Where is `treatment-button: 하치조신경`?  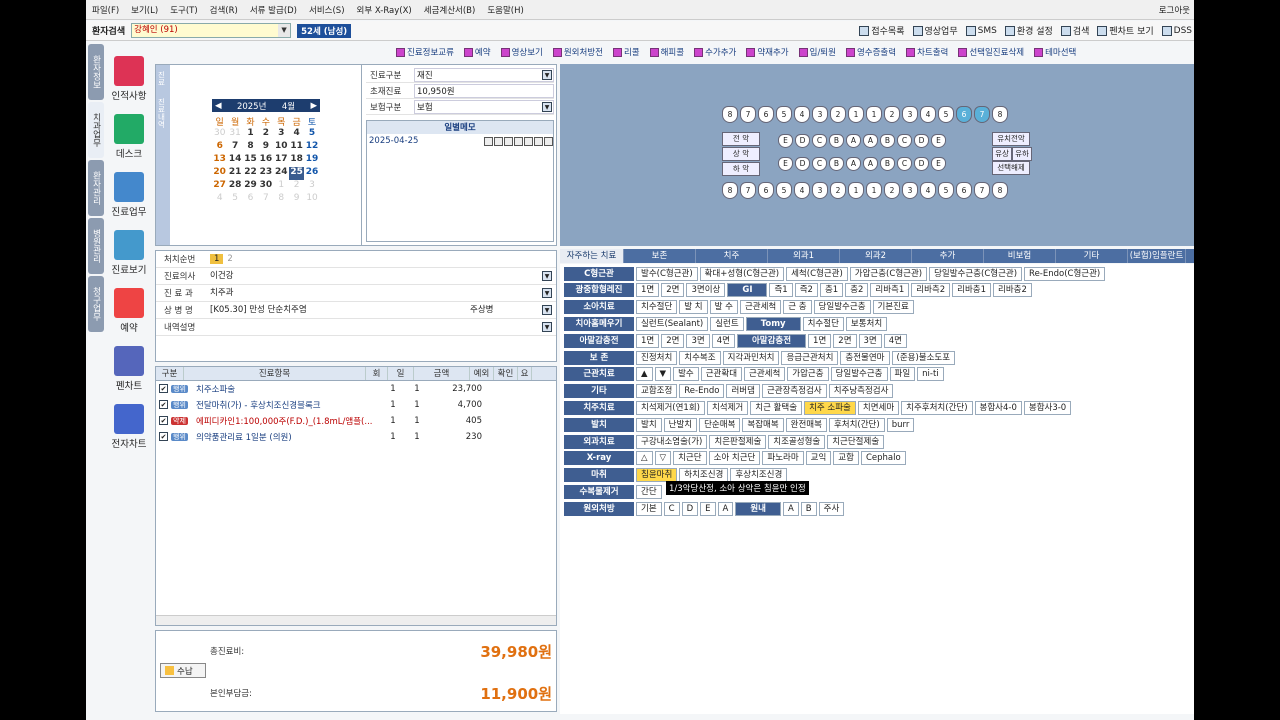 treatment-button: 하치조신경 is located at coordinates (704, 475).